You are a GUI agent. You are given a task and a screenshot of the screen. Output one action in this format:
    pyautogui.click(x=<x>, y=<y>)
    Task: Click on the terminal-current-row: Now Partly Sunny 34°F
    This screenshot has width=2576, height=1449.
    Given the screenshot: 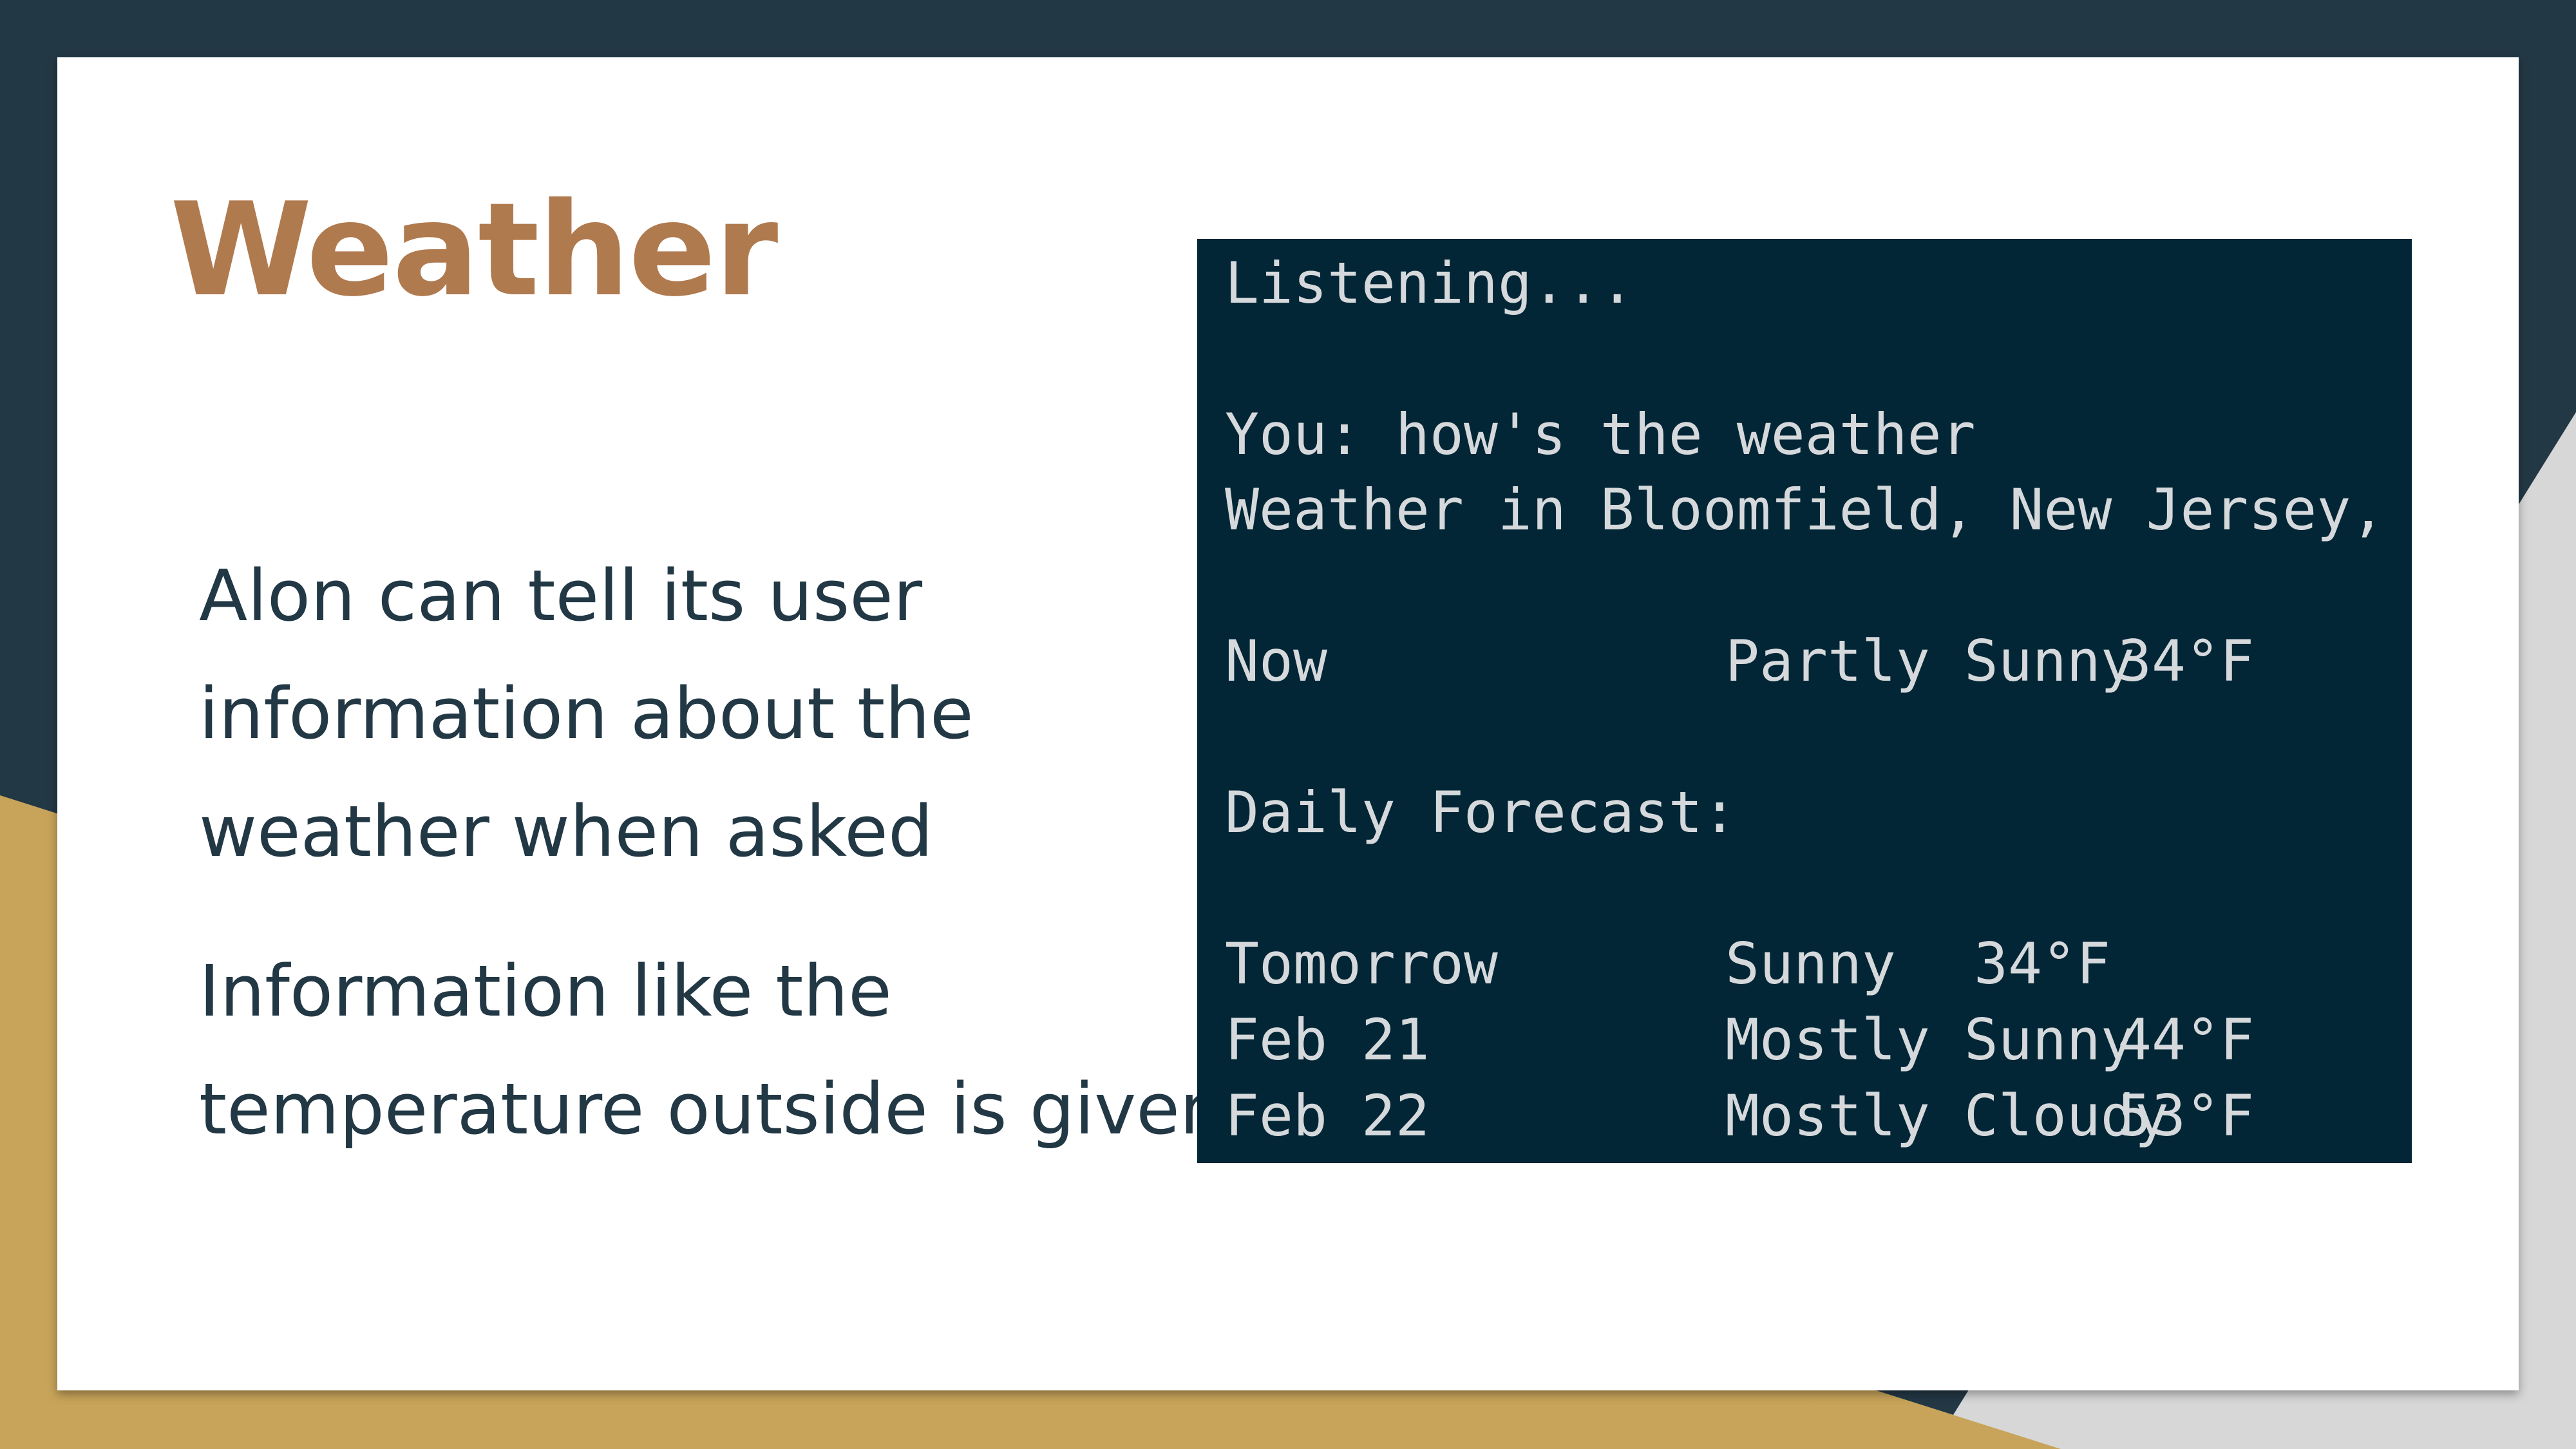 What is the action you would take?
    pyautogui.click(x=1818, y=661)
    